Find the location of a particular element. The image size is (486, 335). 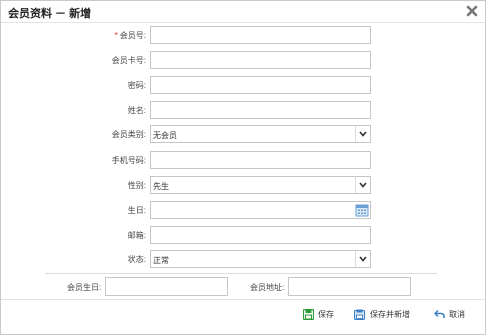

dialog-title: 会员资料 － 新增 is located at coordinates (50, 14).